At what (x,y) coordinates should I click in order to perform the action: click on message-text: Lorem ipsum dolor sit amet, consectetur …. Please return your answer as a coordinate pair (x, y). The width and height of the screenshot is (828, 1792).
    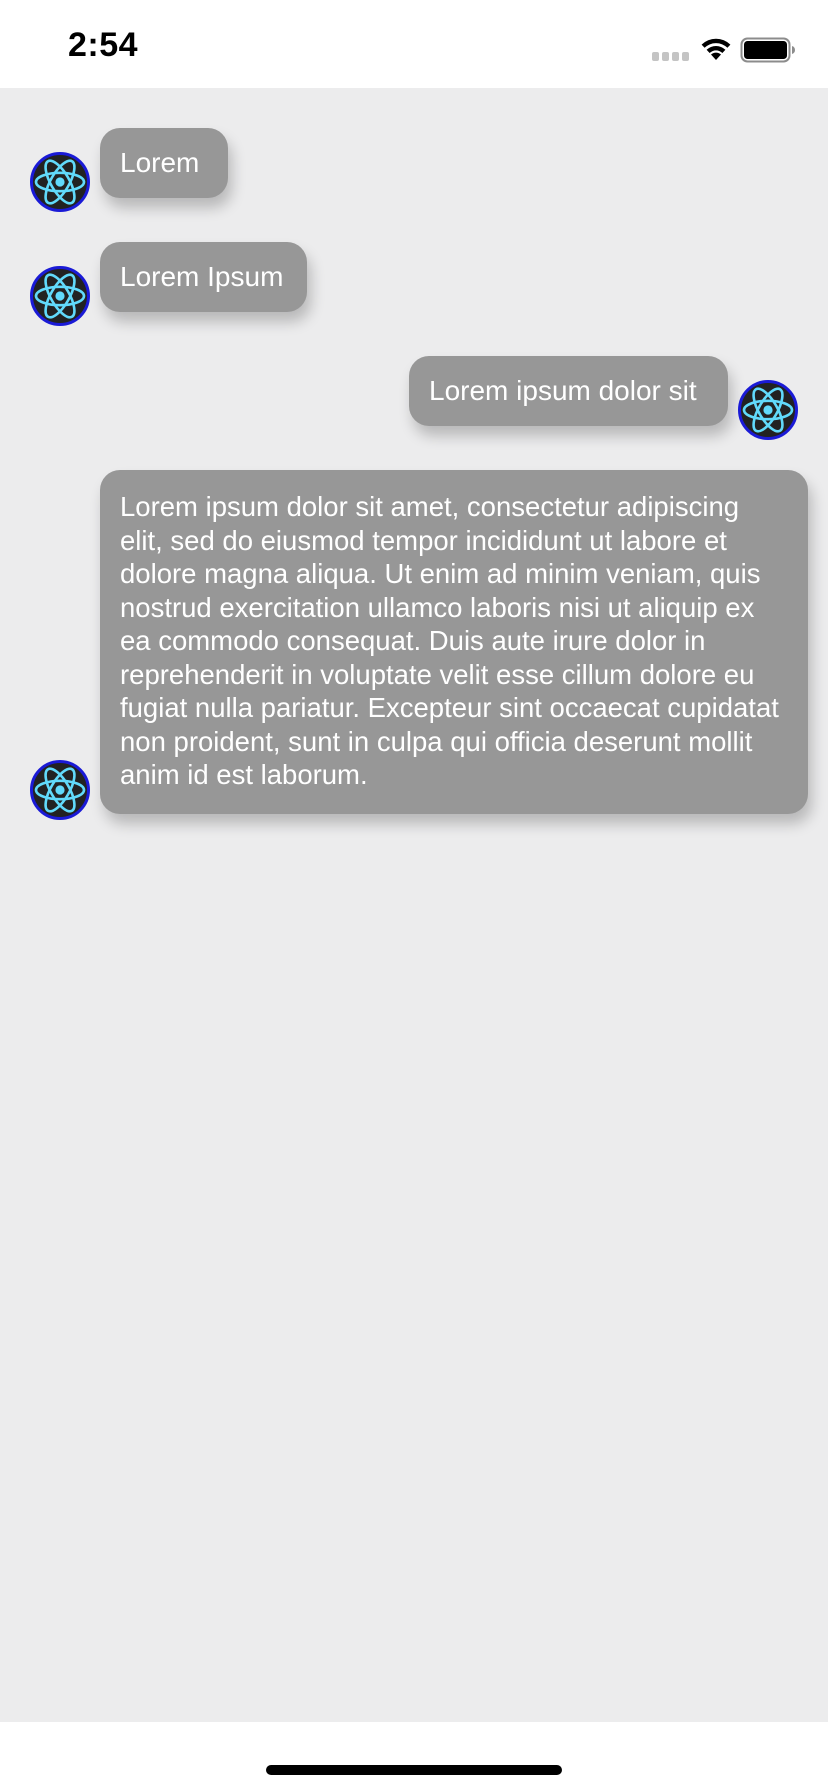
    Looking at the image, I should click on (449, 640).